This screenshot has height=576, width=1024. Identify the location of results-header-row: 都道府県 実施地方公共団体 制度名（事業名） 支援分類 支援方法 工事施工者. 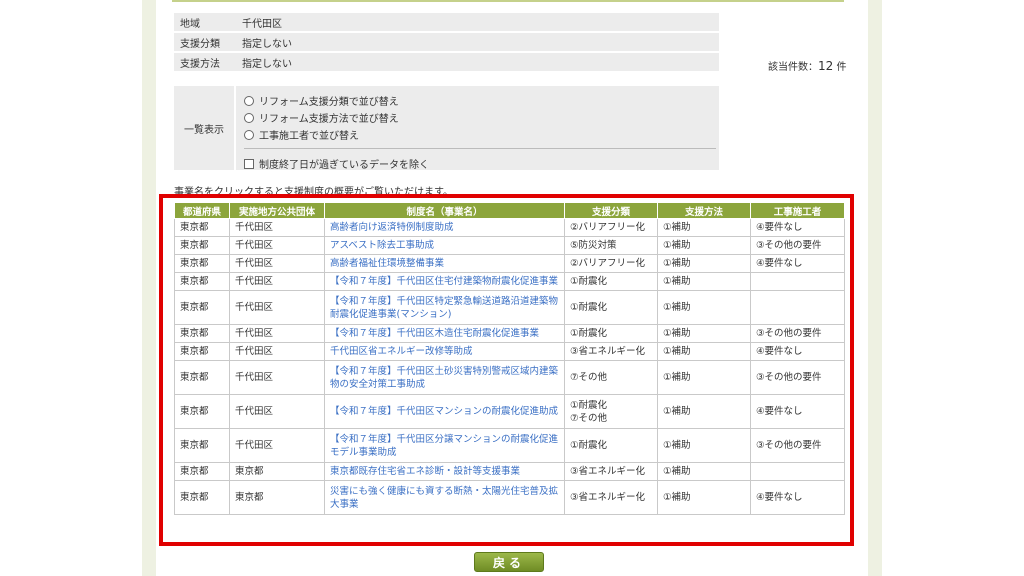
(509, 210).